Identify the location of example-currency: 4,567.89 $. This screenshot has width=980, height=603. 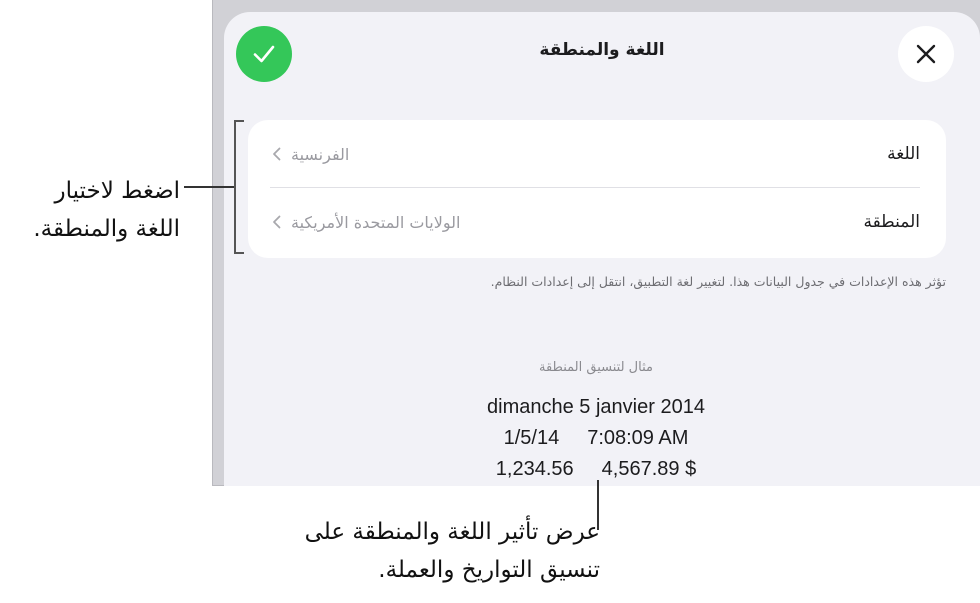
(649, 469).